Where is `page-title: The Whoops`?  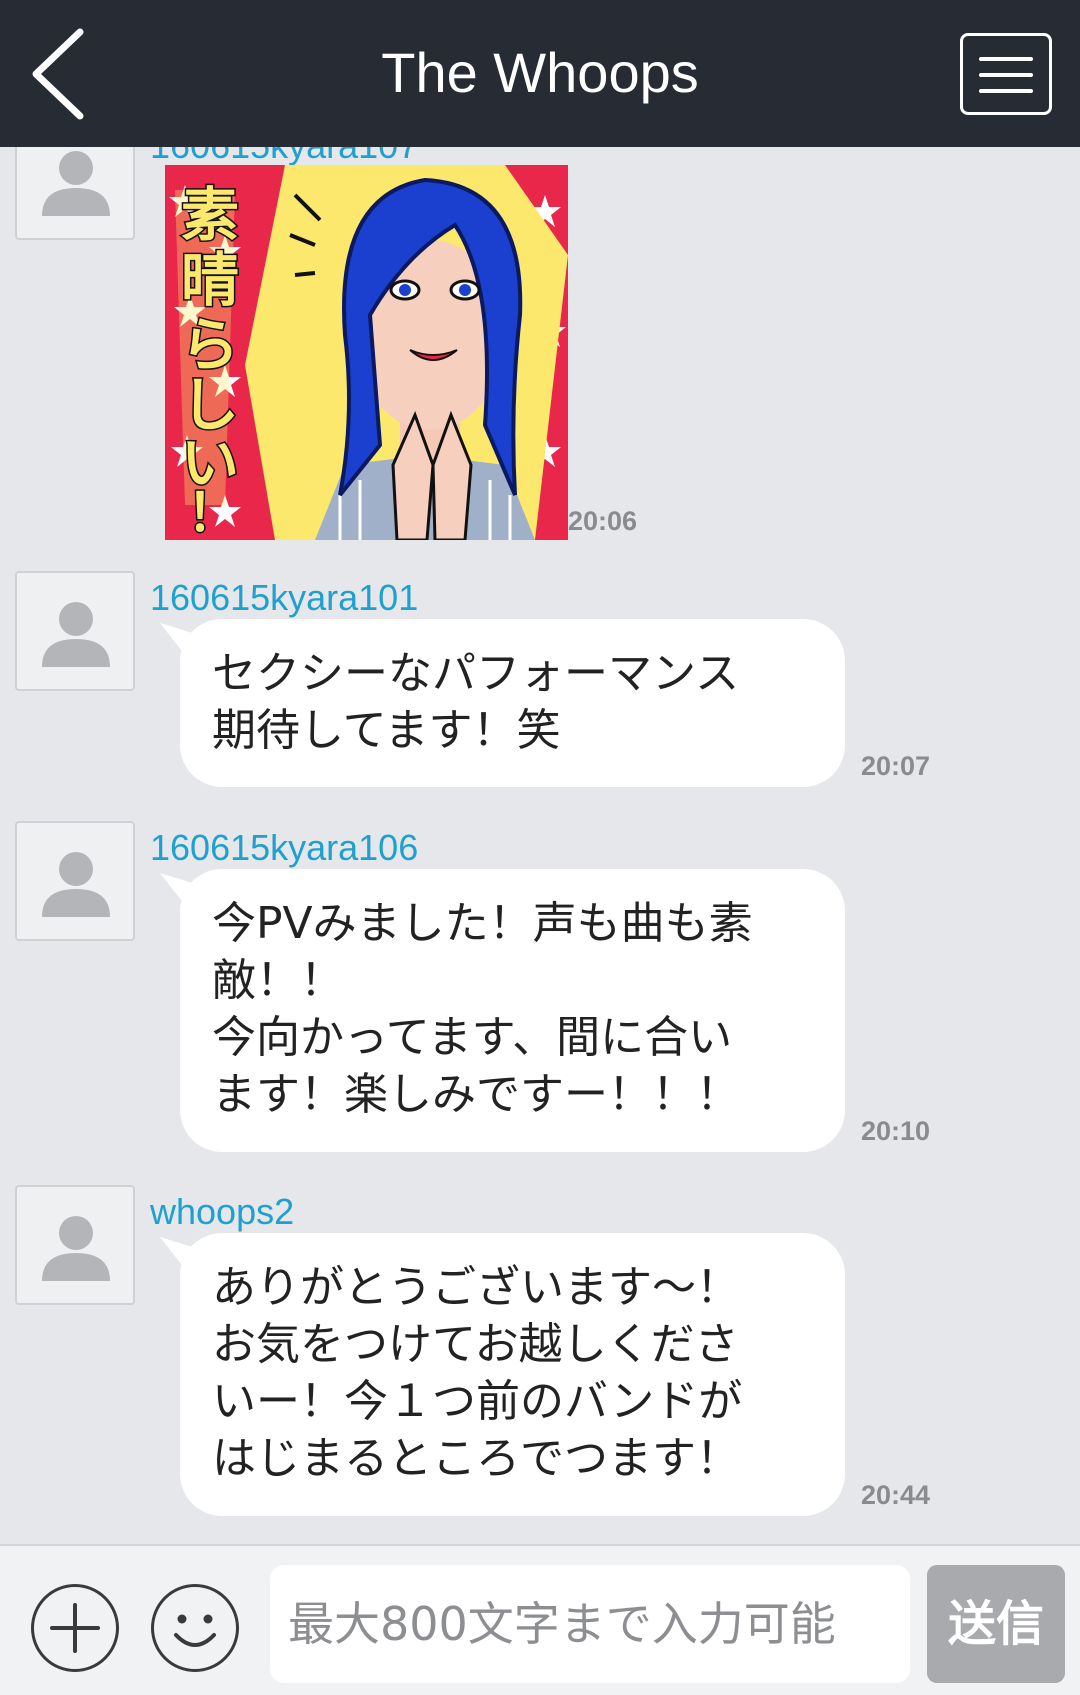 page-title: The Whoops is located at coordinates (540, 72).